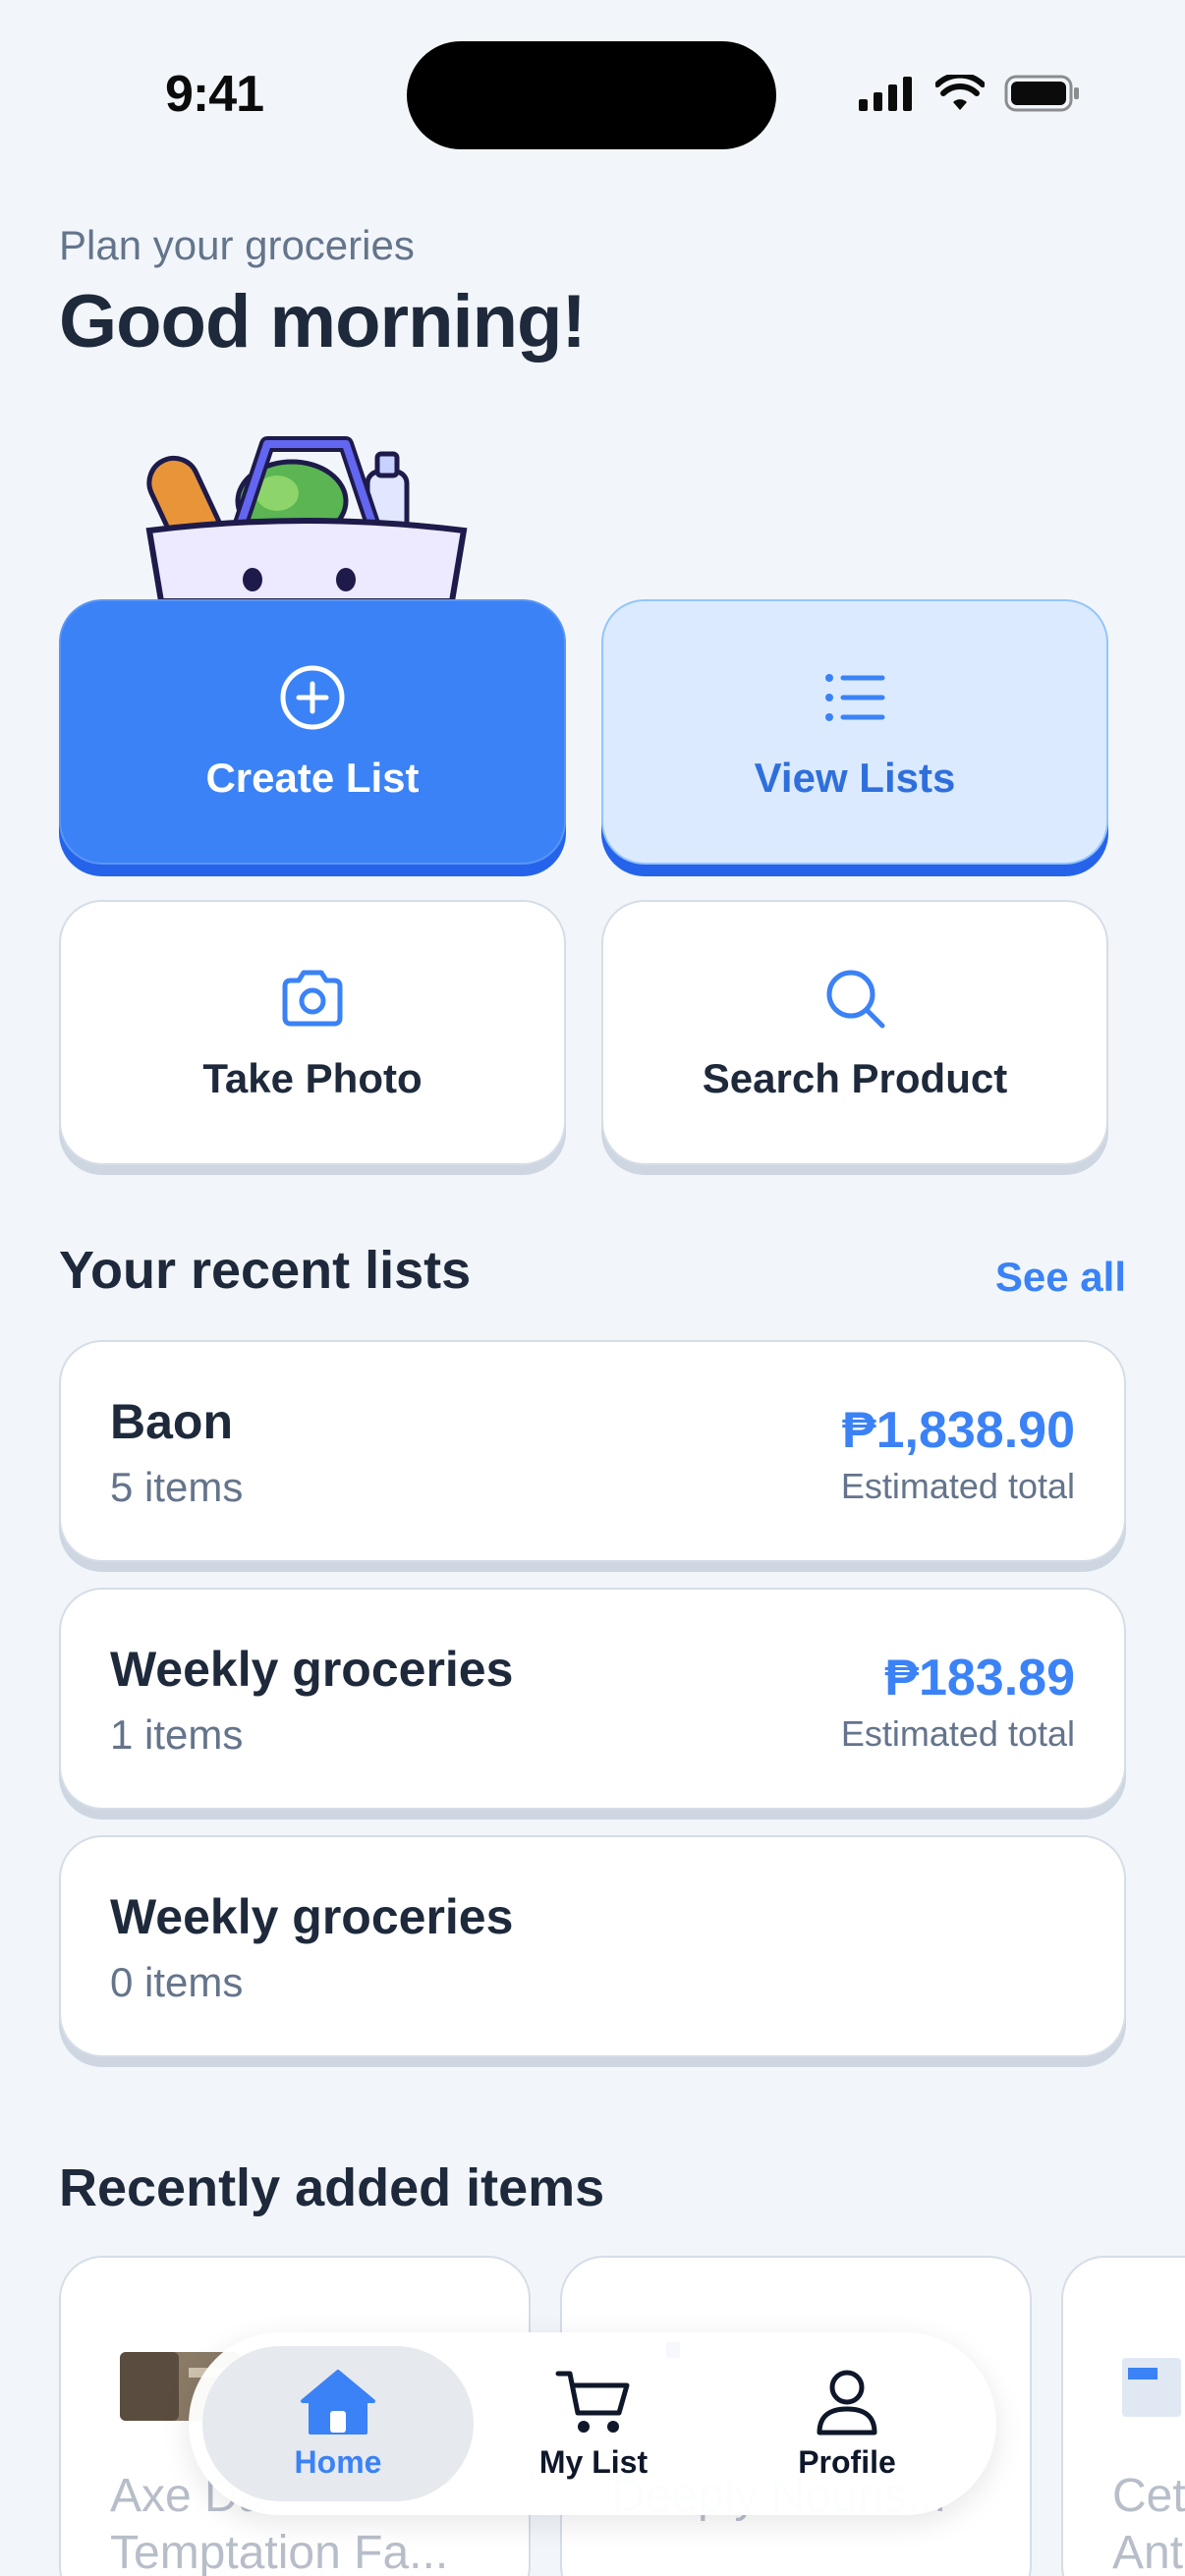 The width and height of the screenshot is (1185, 2576). Describe the element at coordinates (313, 998) in the screenshot. I see `camera-icon` at that location.